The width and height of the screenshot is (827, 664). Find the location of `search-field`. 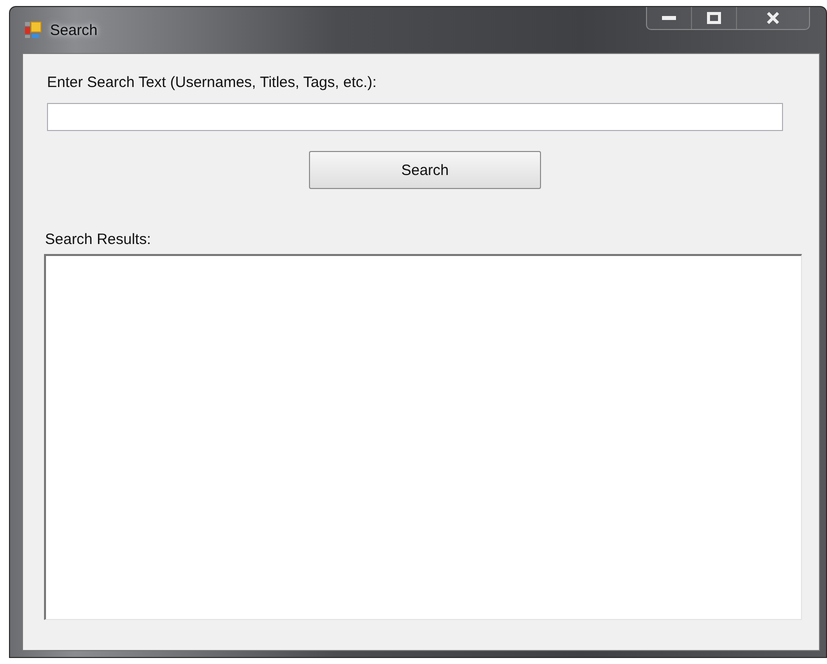

search-field is located at coordinates (415, 117).